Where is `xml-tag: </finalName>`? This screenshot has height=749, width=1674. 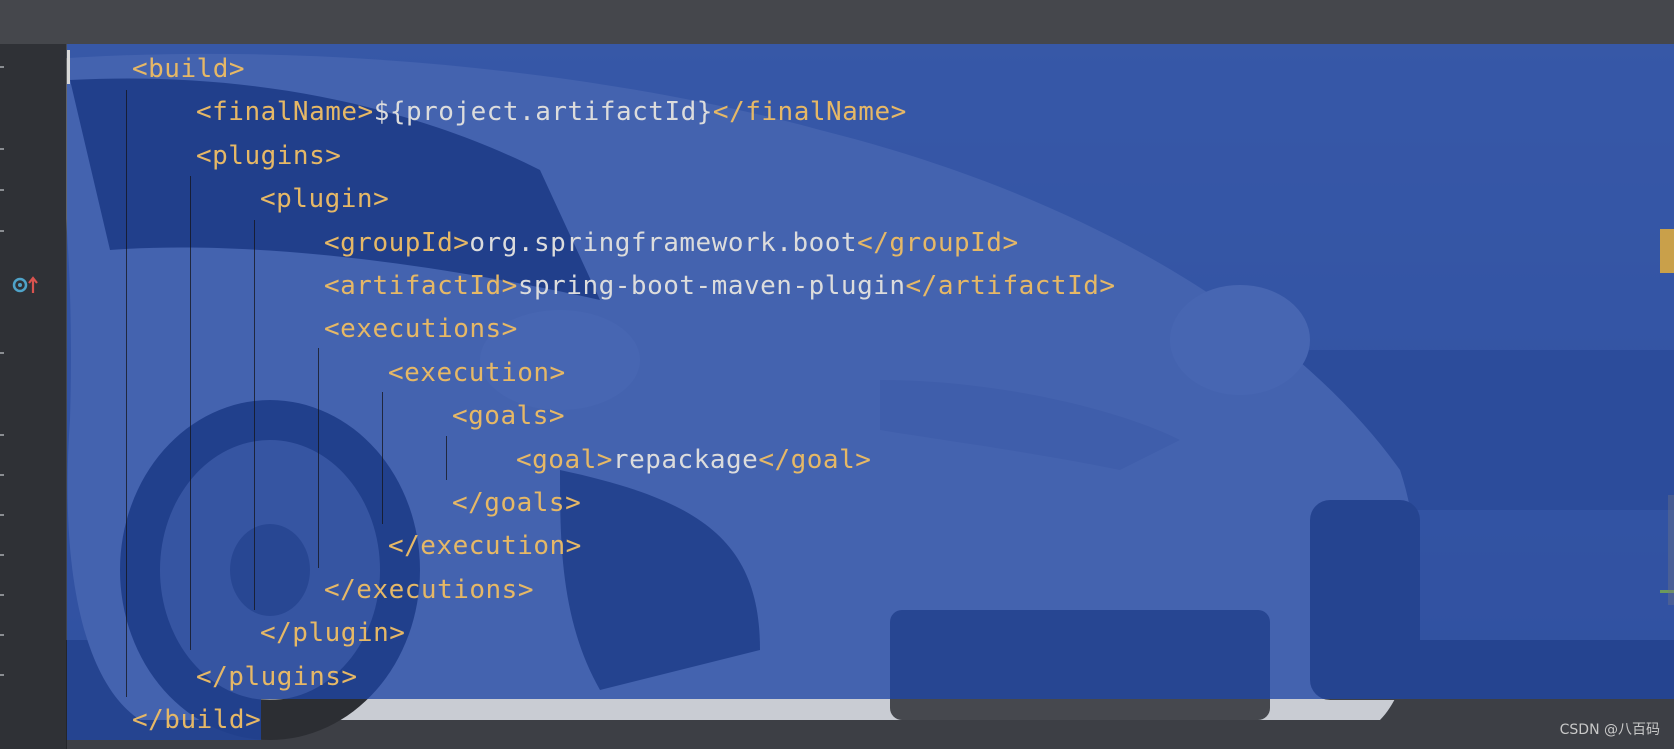
xml-tag: </finalName> is located at coordinates (809, 112).